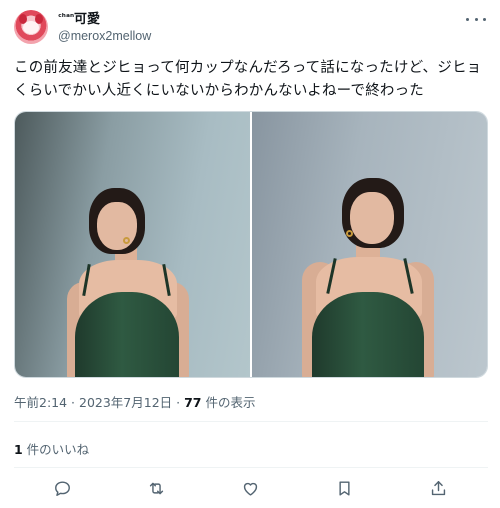  I want to click on reply-icon, so click(62, 488).